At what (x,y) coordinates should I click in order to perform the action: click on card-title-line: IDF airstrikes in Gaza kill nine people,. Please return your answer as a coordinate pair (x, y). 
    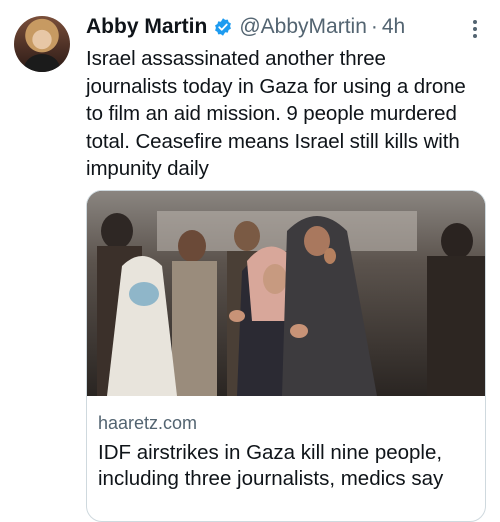
    Looking at the image, I should click on (270, 452).